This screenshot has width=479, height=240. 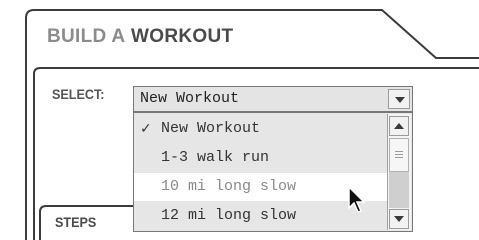 I want to click on dropdown-scrollbar, so click(x=399, y=172).